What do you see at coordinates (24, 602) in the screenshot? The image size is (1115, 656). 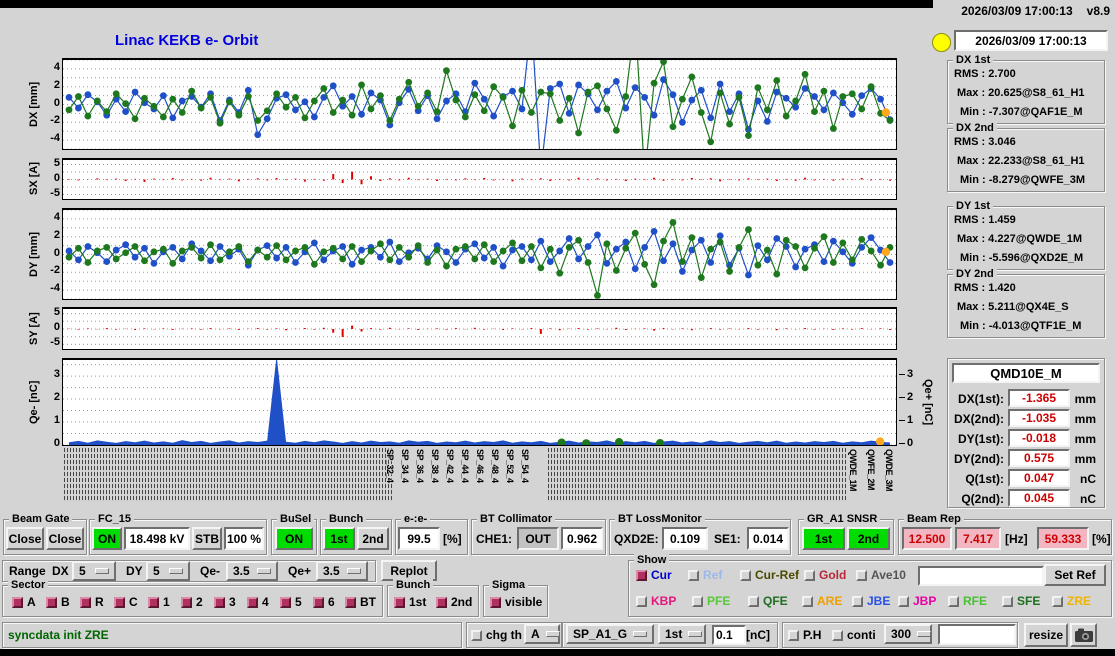 I see `sector-checkbox-a: A` at bounding box center [24, 602].